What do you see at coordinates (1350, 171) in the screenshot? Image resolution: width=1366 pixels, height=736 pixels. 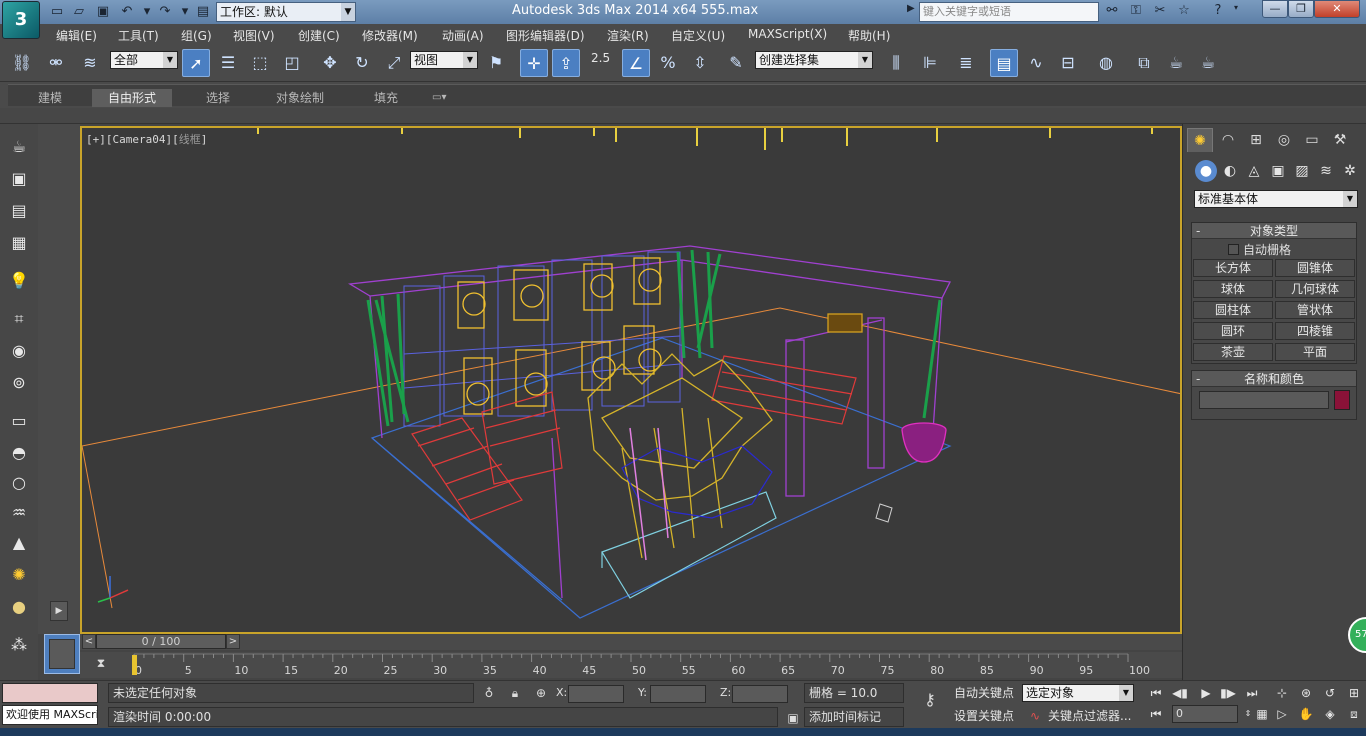 I see `systems-icon: ✲` at bounding box center [1350, 171].